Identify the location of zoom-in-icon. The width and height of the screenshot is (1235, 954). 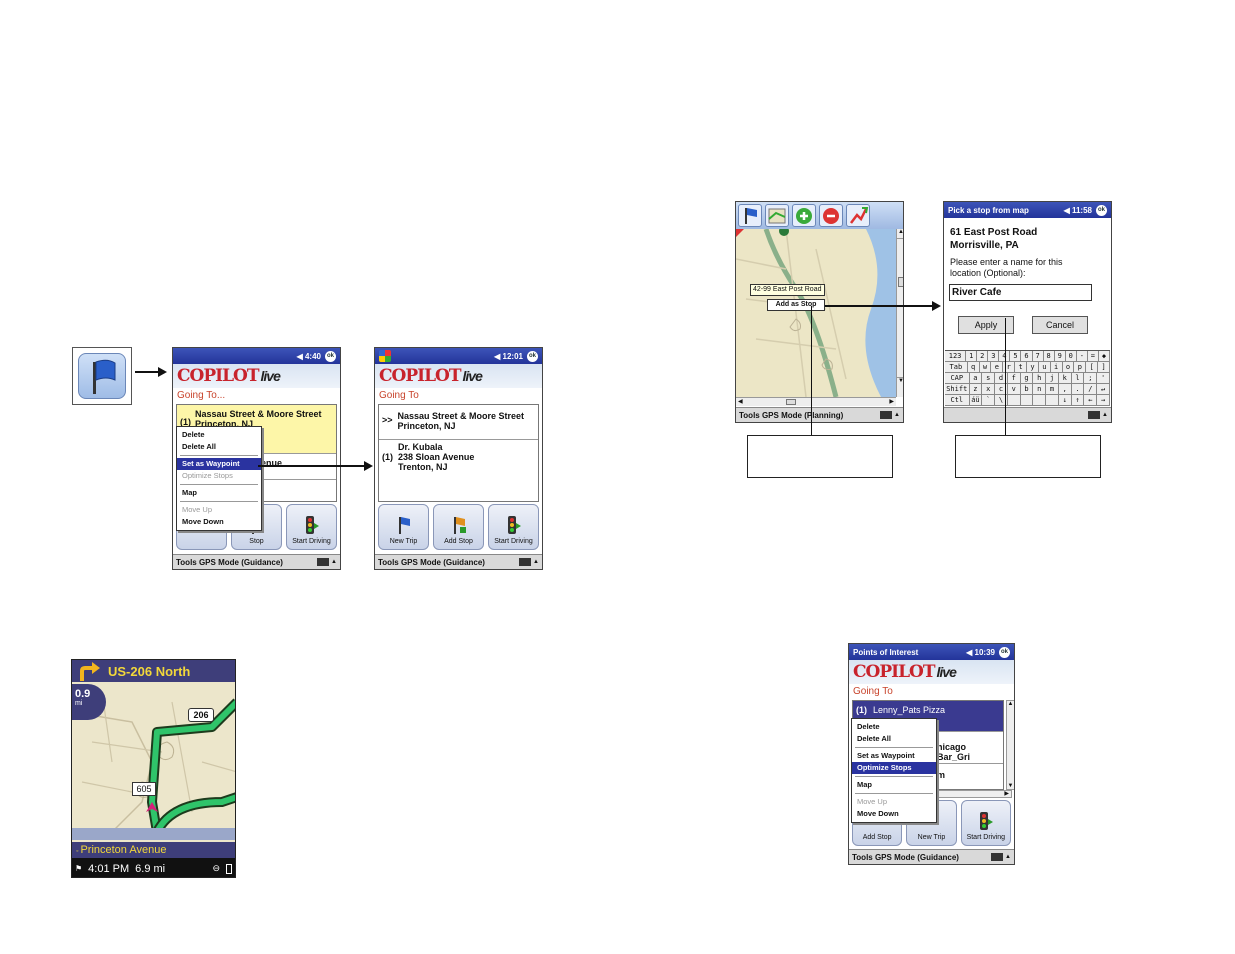
(804, 215).